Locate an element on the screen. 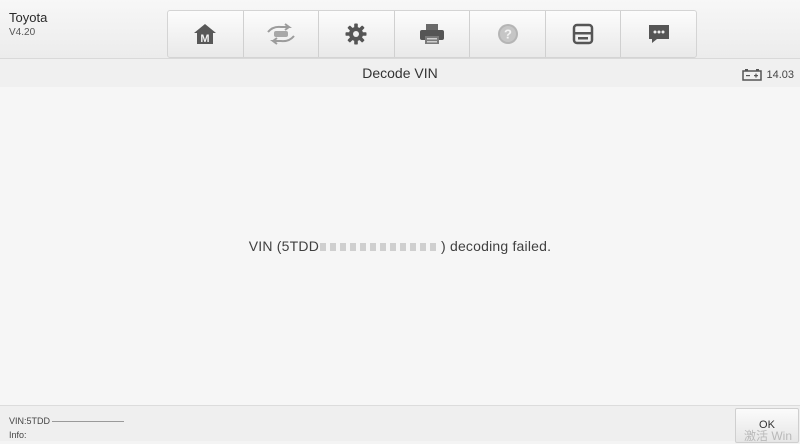 The height and width of the screenshot is (444, 800). message-suffix: ) decoding failed. is located at coordinates (496, 246).